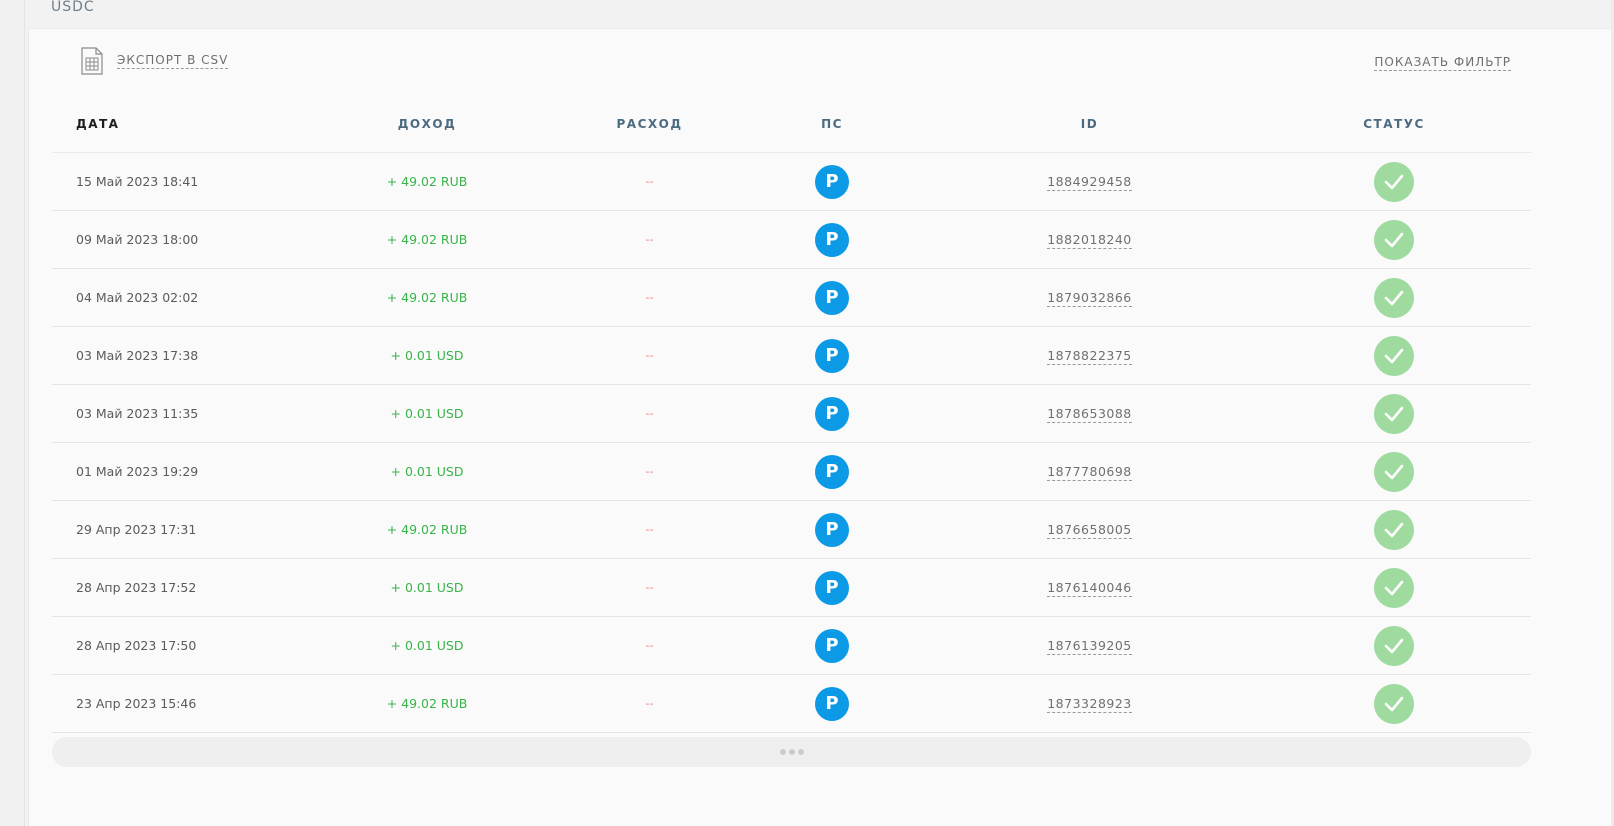 The image size is (1614, 826). What do you see at coordinates (136, 587) in the screenshot?
I see `row-date: 28 Апр 2023 17:52` at bounding box center [136, 587].